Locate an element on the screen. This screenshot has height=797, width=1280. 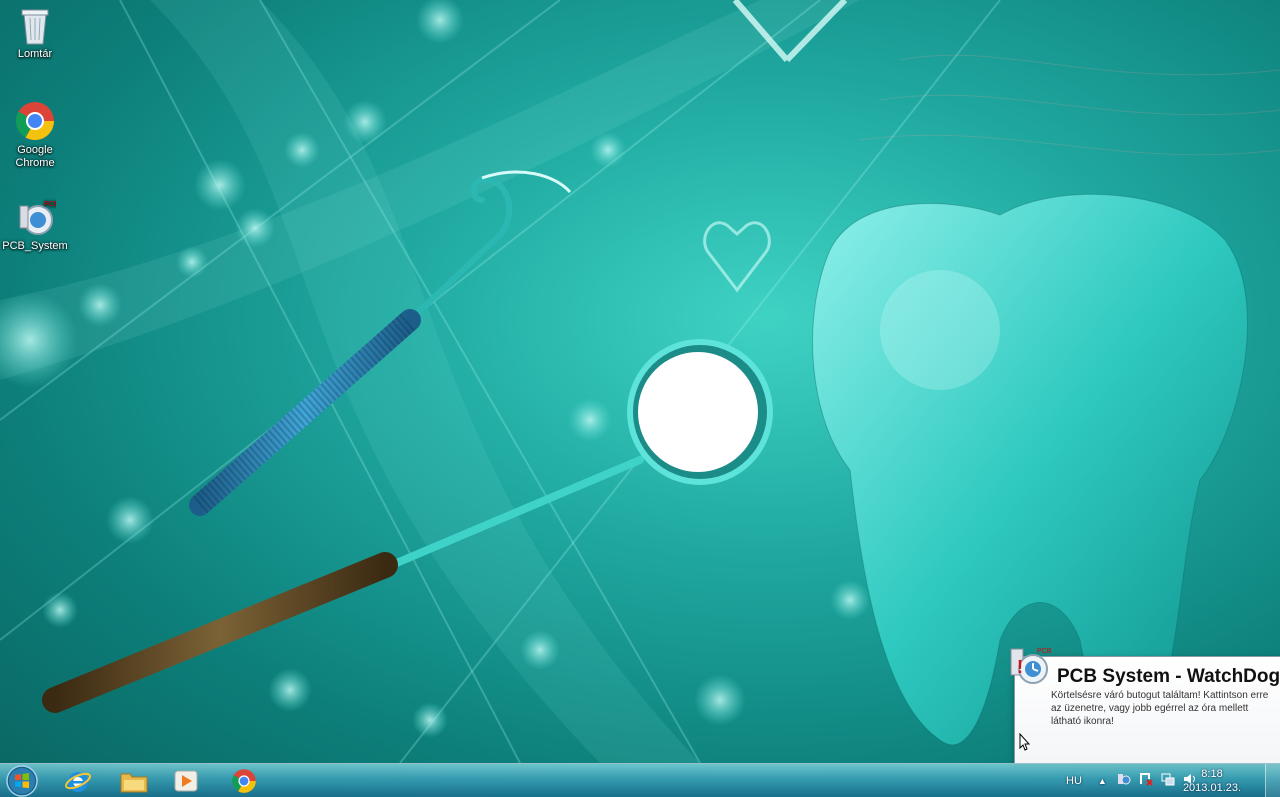
notification-title: PCB System - WatchDog is located at coordinates (1168, 676).